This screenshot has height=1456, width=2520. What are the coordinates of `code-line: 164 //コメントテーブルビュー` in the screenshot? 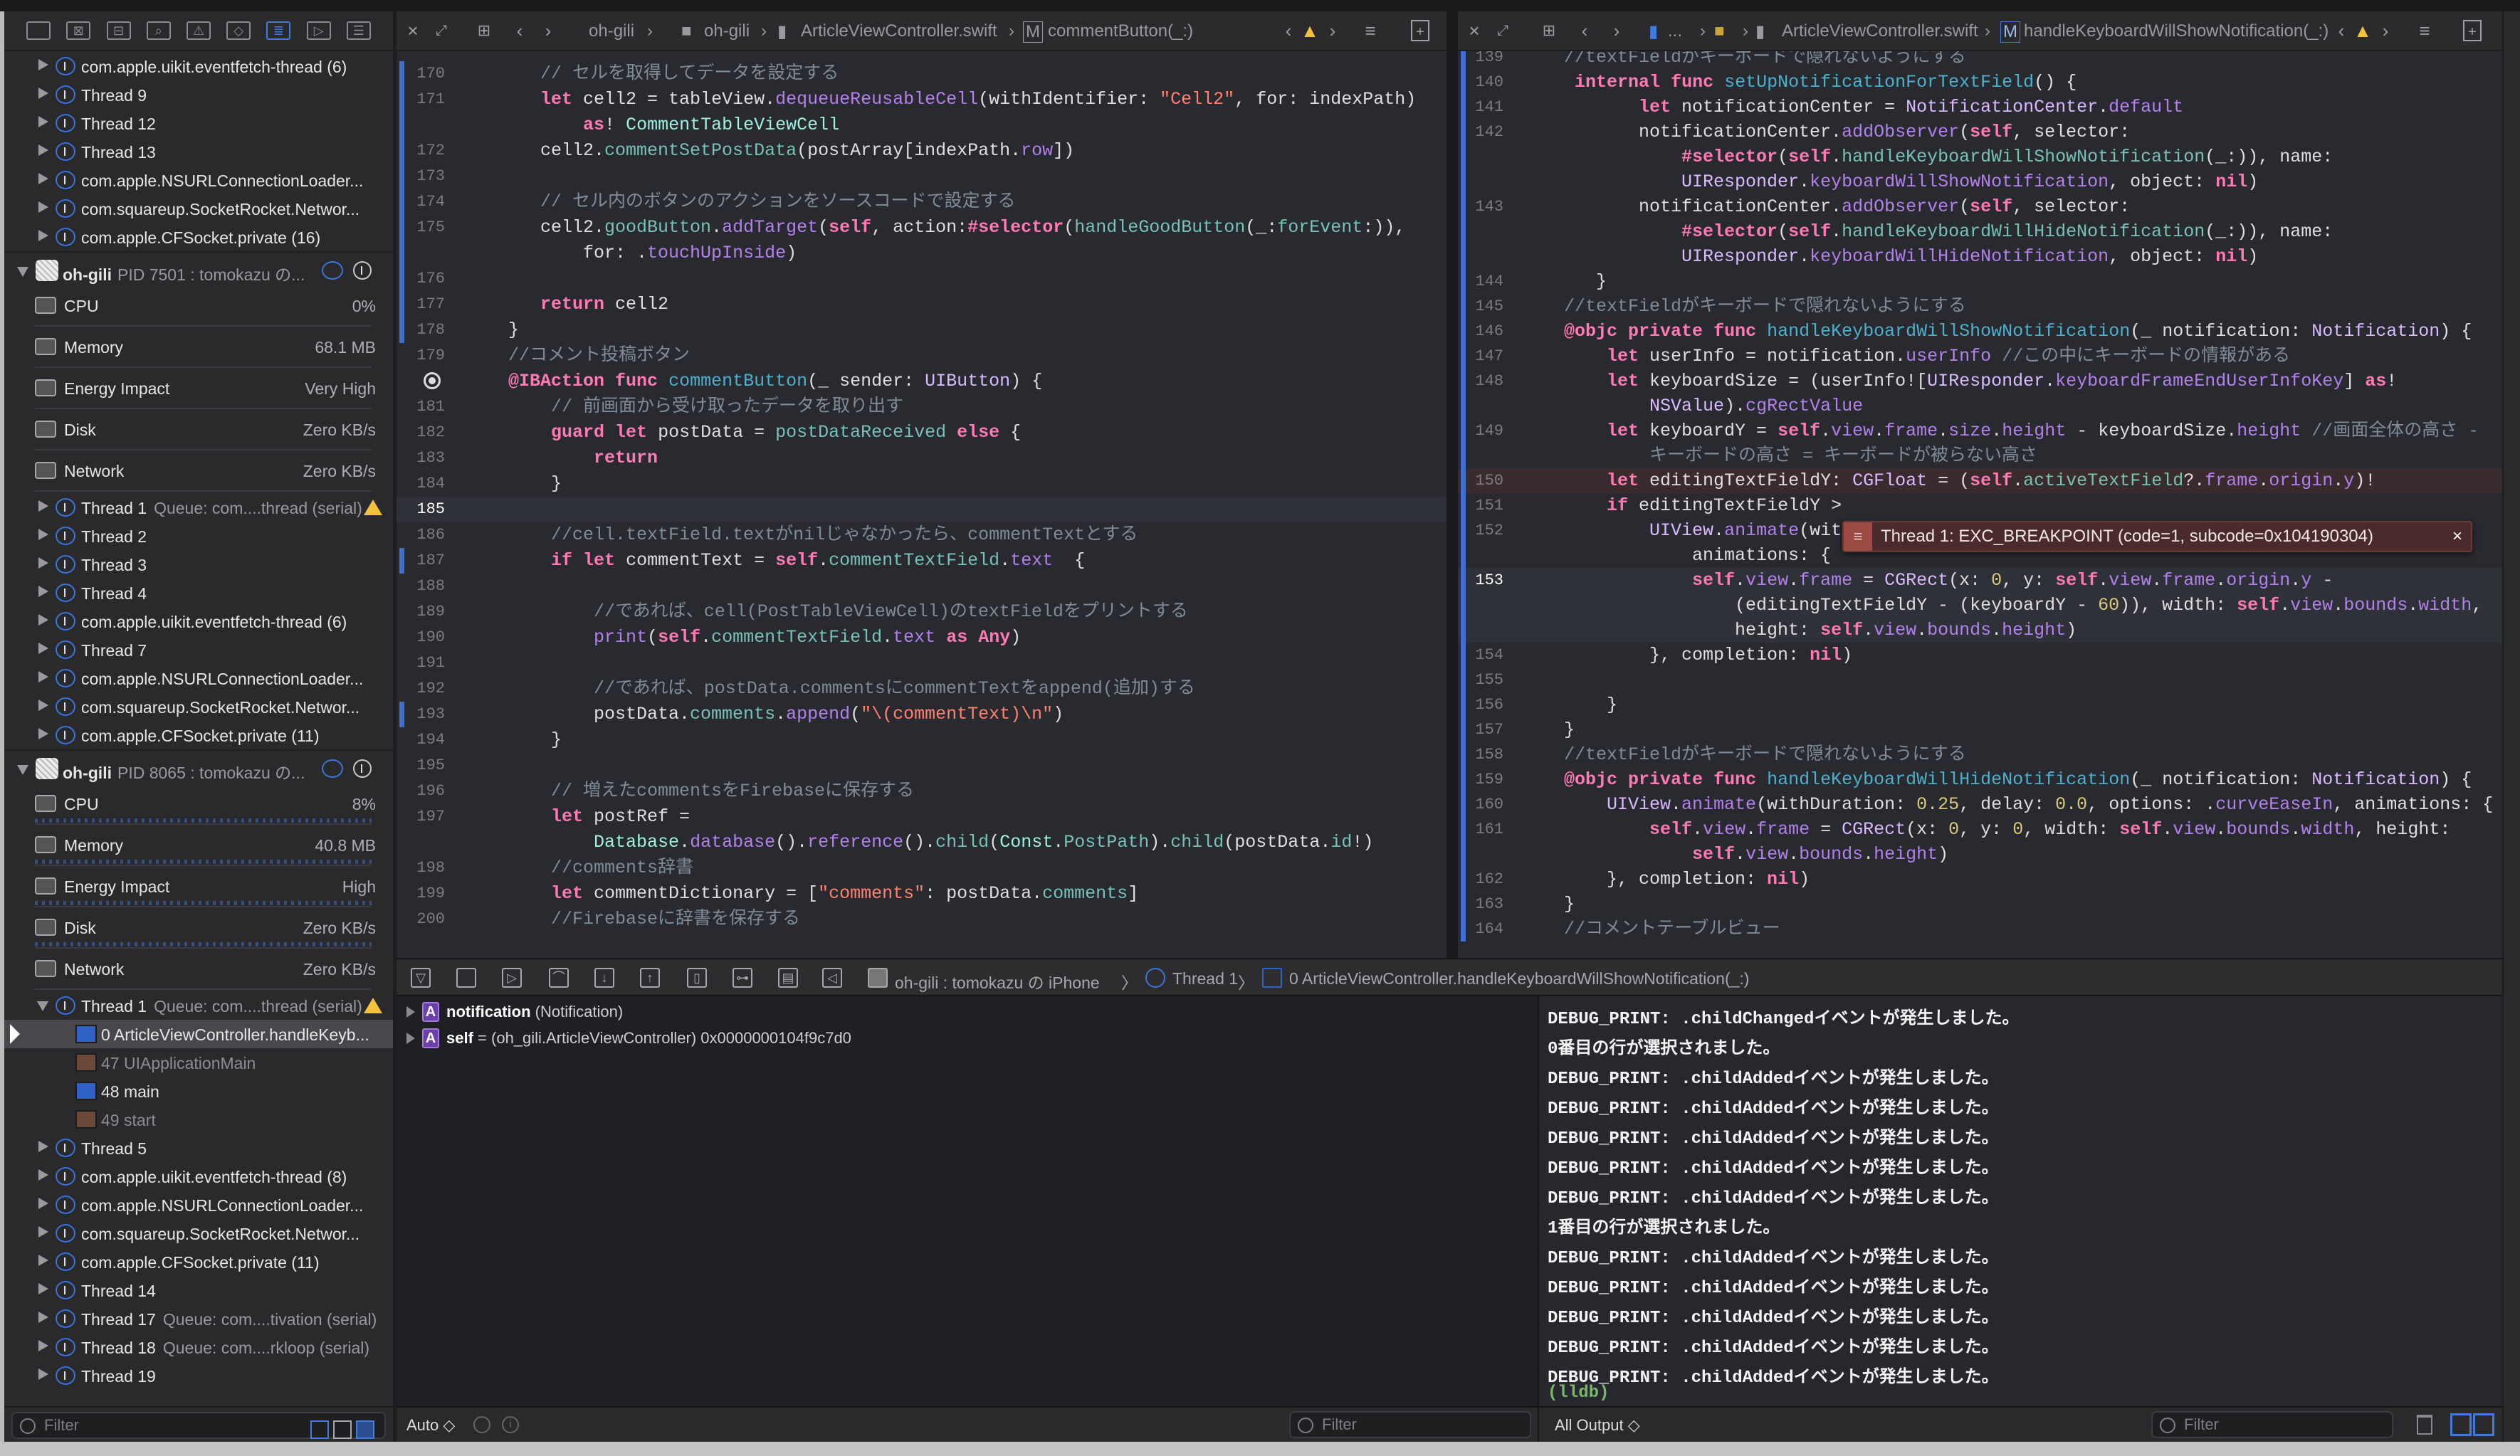 It's located at (1980, 929).